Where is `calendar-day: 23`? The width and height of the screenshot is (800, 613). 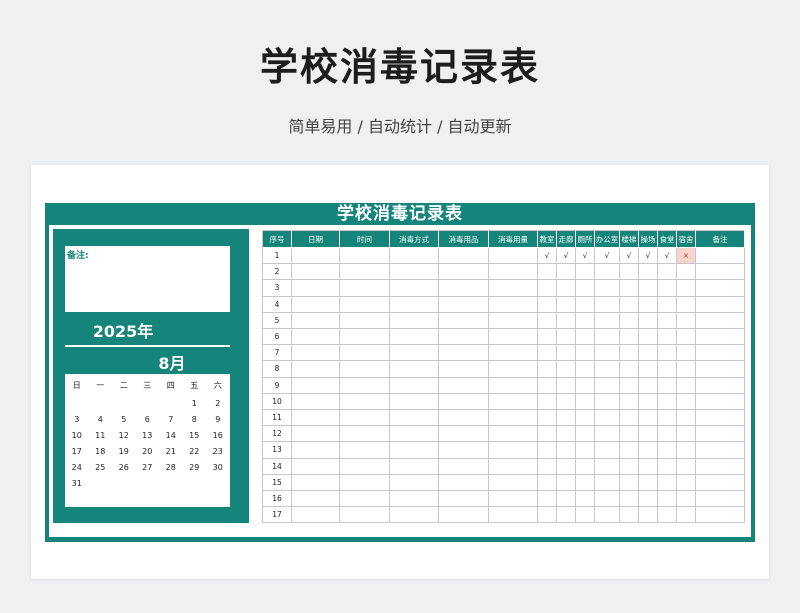
calendar-day: 23 is located at coordinates (218, 452).